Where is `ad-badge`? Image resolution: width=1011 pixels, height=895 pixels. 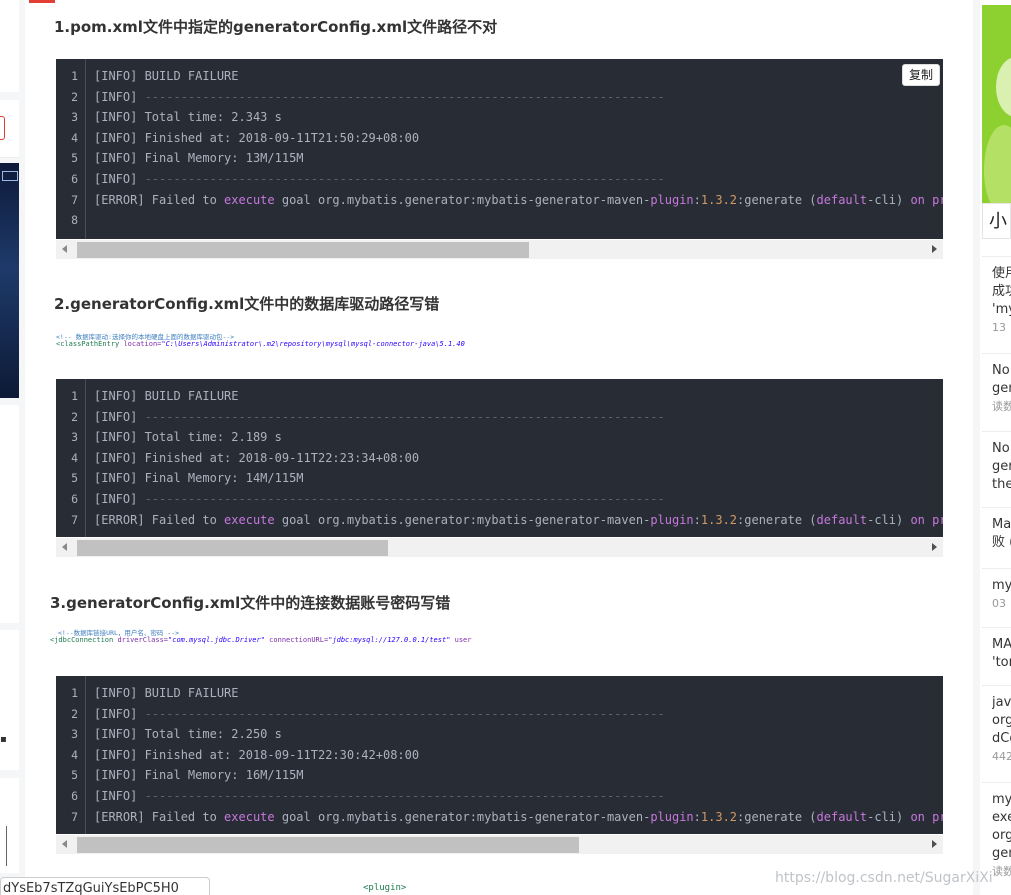
ad-badge is located at coordinates (10, 176).